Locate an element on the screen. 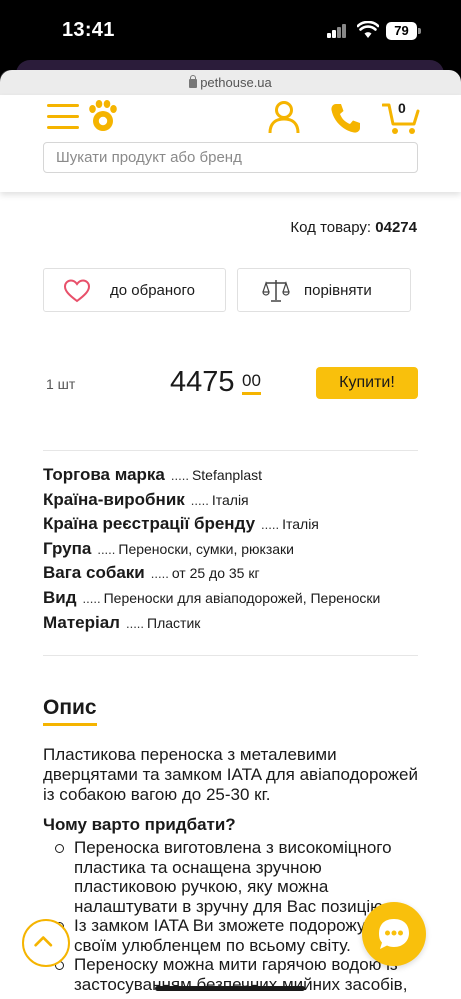 This screenshot has width=461, height=999. price-main: 4475 is located at coordinates (202, 382).